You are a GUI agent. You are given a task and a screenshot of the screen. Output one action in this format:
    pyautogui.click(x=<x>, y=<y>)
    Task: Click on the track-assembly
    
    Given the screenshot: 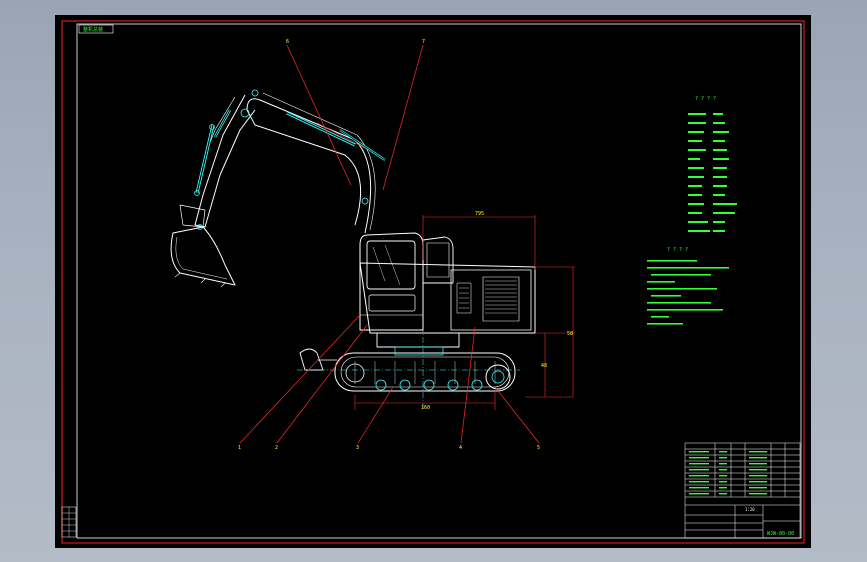 What is the action you would take?
    pyautogui.click(x=408, y=362)
    